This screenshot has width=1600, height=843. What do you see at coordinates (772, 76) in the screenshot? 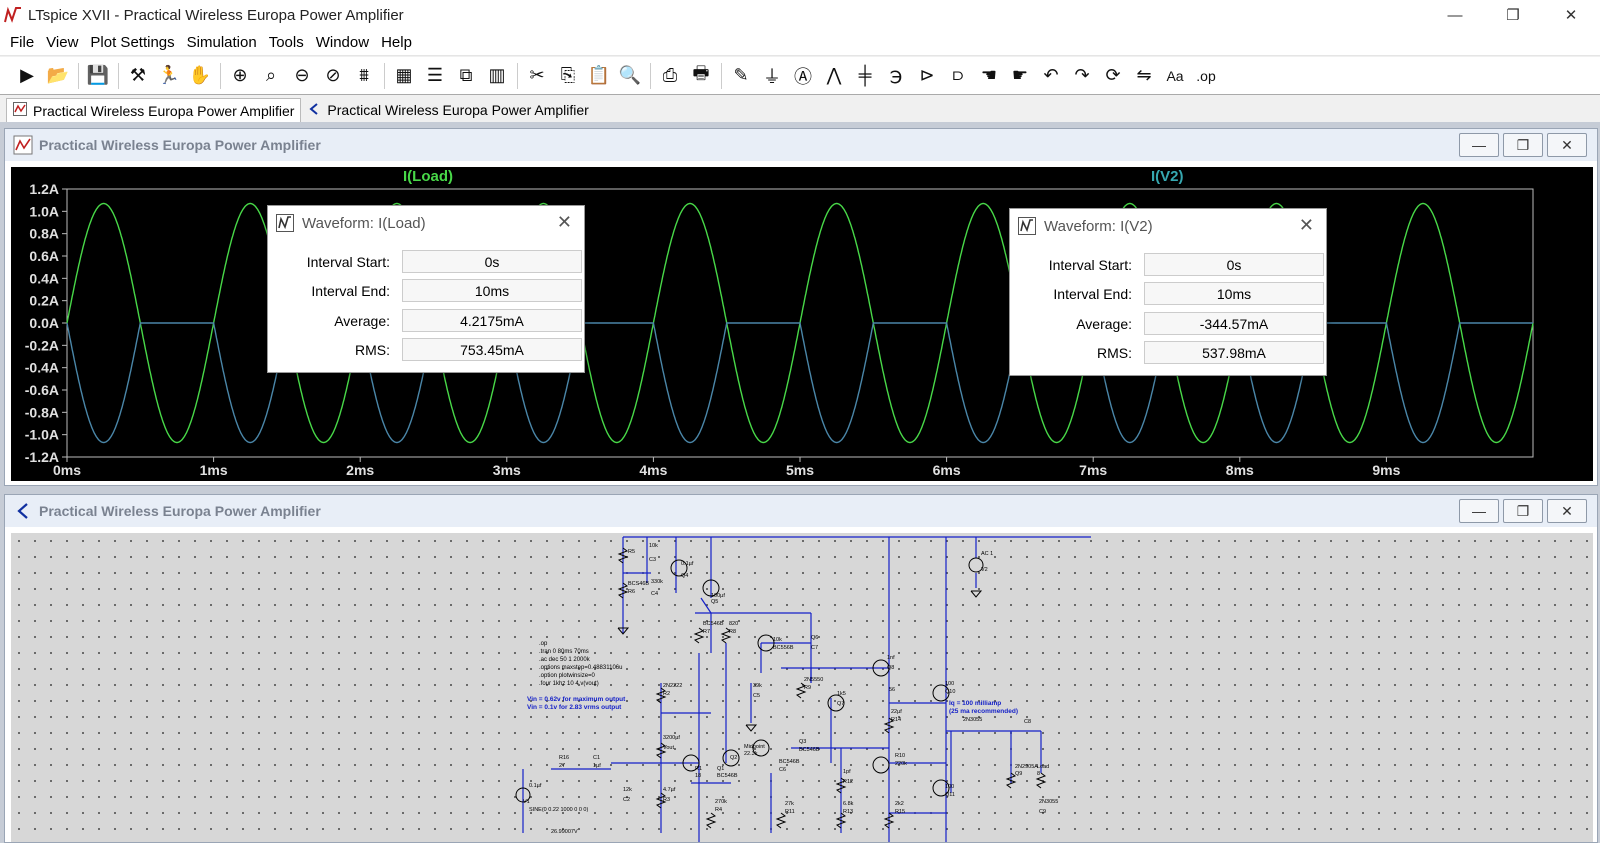
I see `ground-icon: ⏚` at bounding box center [772, 76].